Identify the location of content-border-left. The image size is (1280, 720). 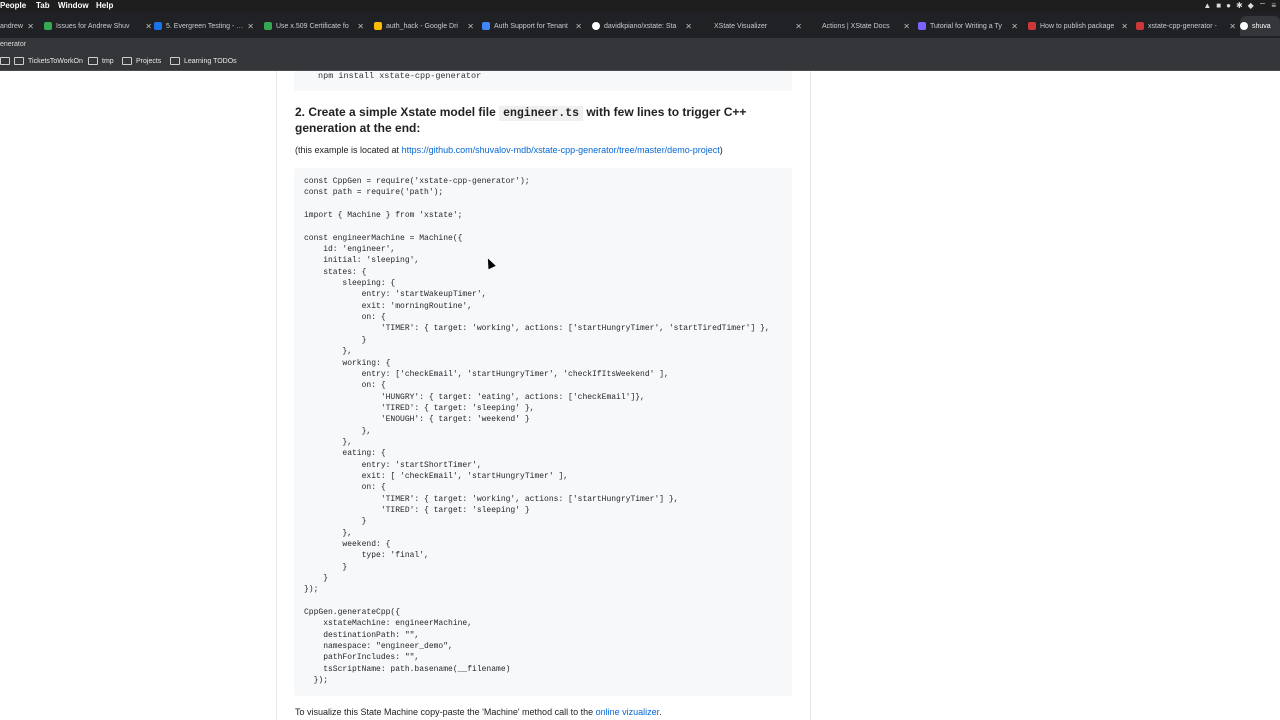
(276, 395).